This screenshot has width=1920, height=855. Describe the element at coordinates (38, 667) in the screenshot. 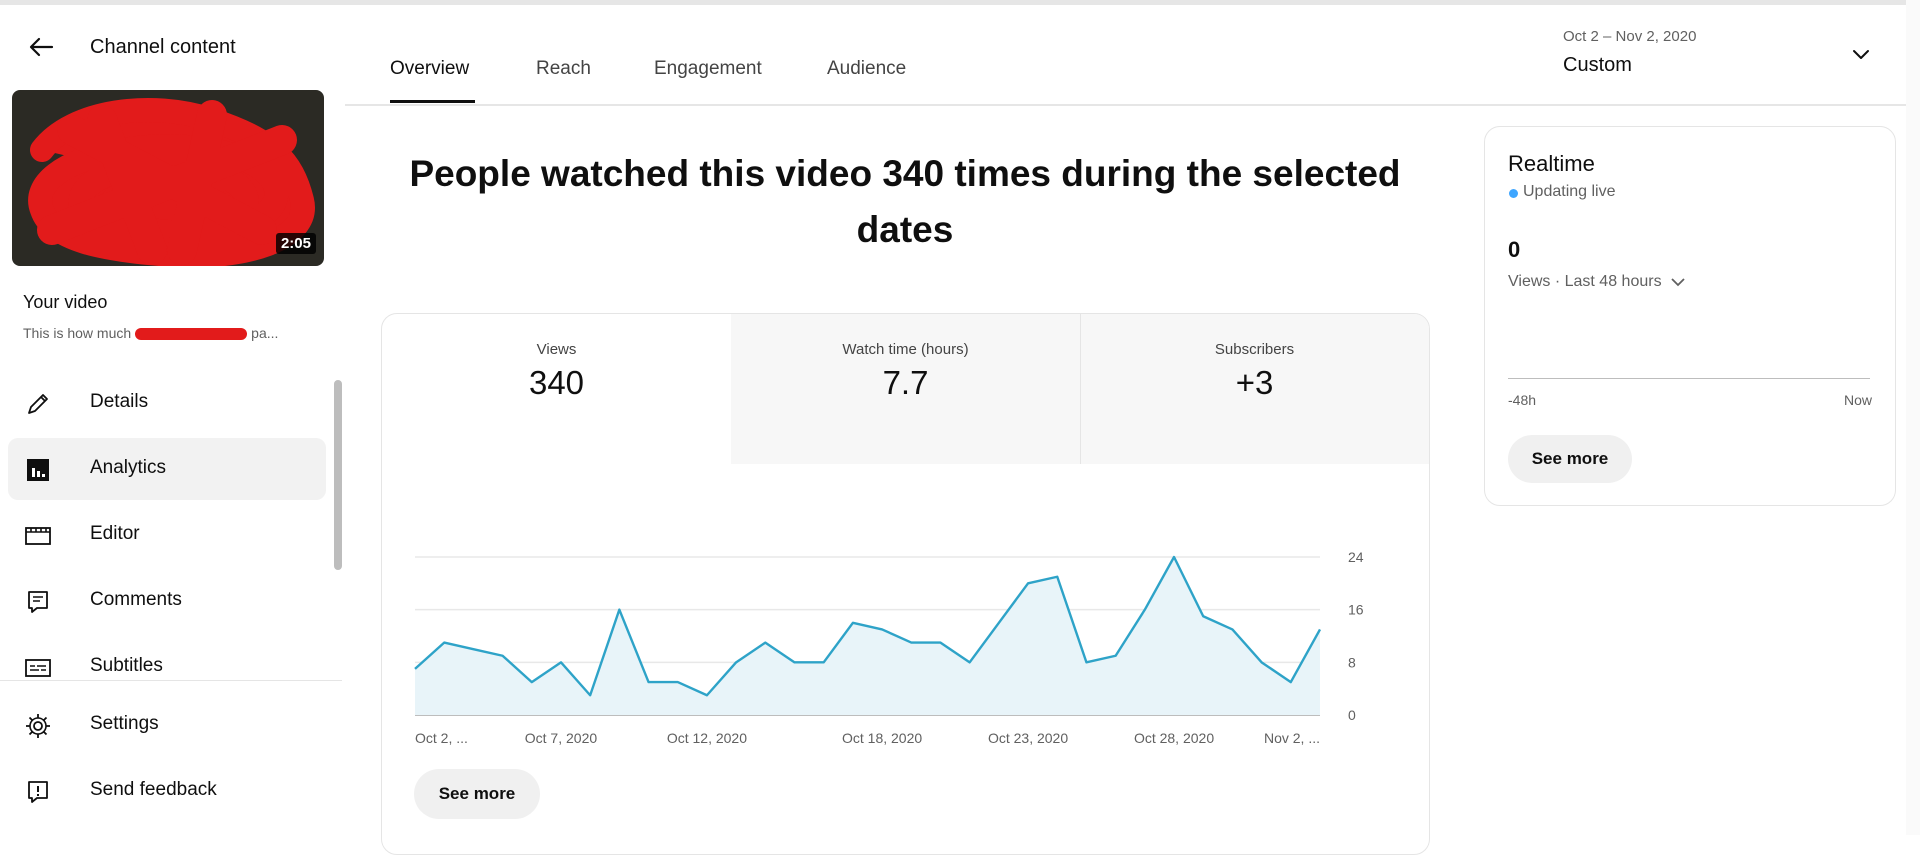

I see `subtitles-icon` at that location.